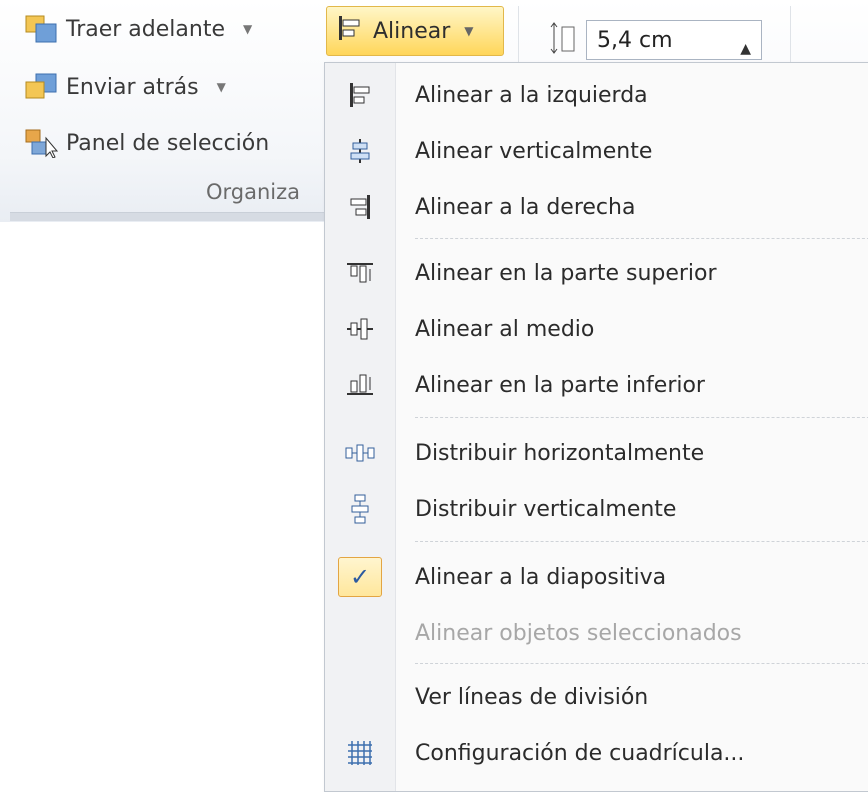  What do you see at coordinates (145, 29) in the screenshot?
I see `bring-forward-label: Traer adelante` at bounding box center [145, 29].